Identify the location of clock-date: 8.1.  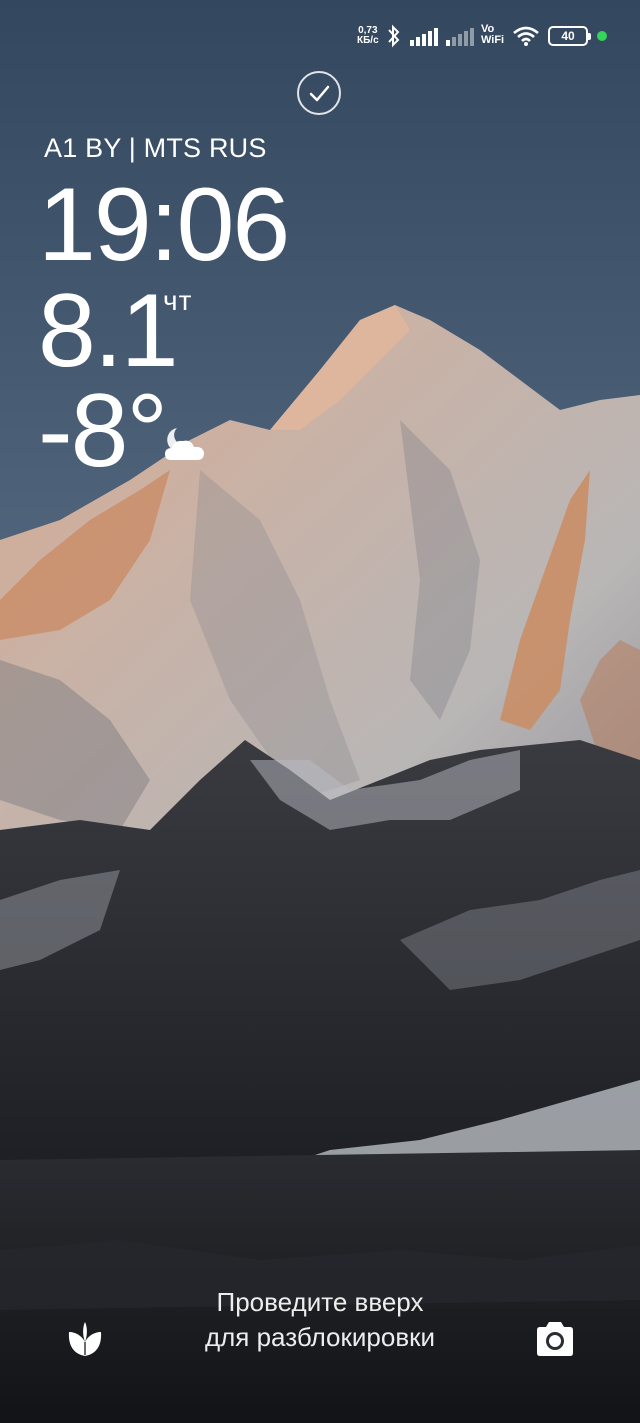
(108, 331).